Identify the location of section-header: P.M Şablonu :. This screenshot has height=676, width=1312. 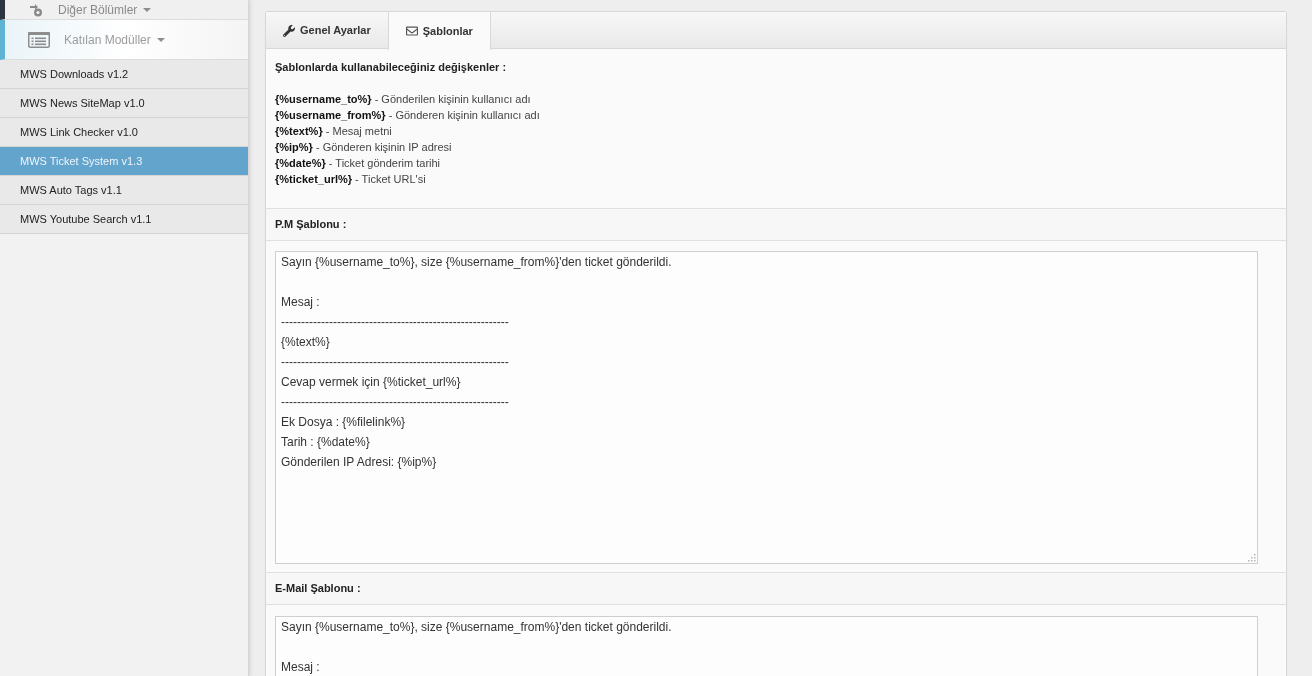
(776, 224).